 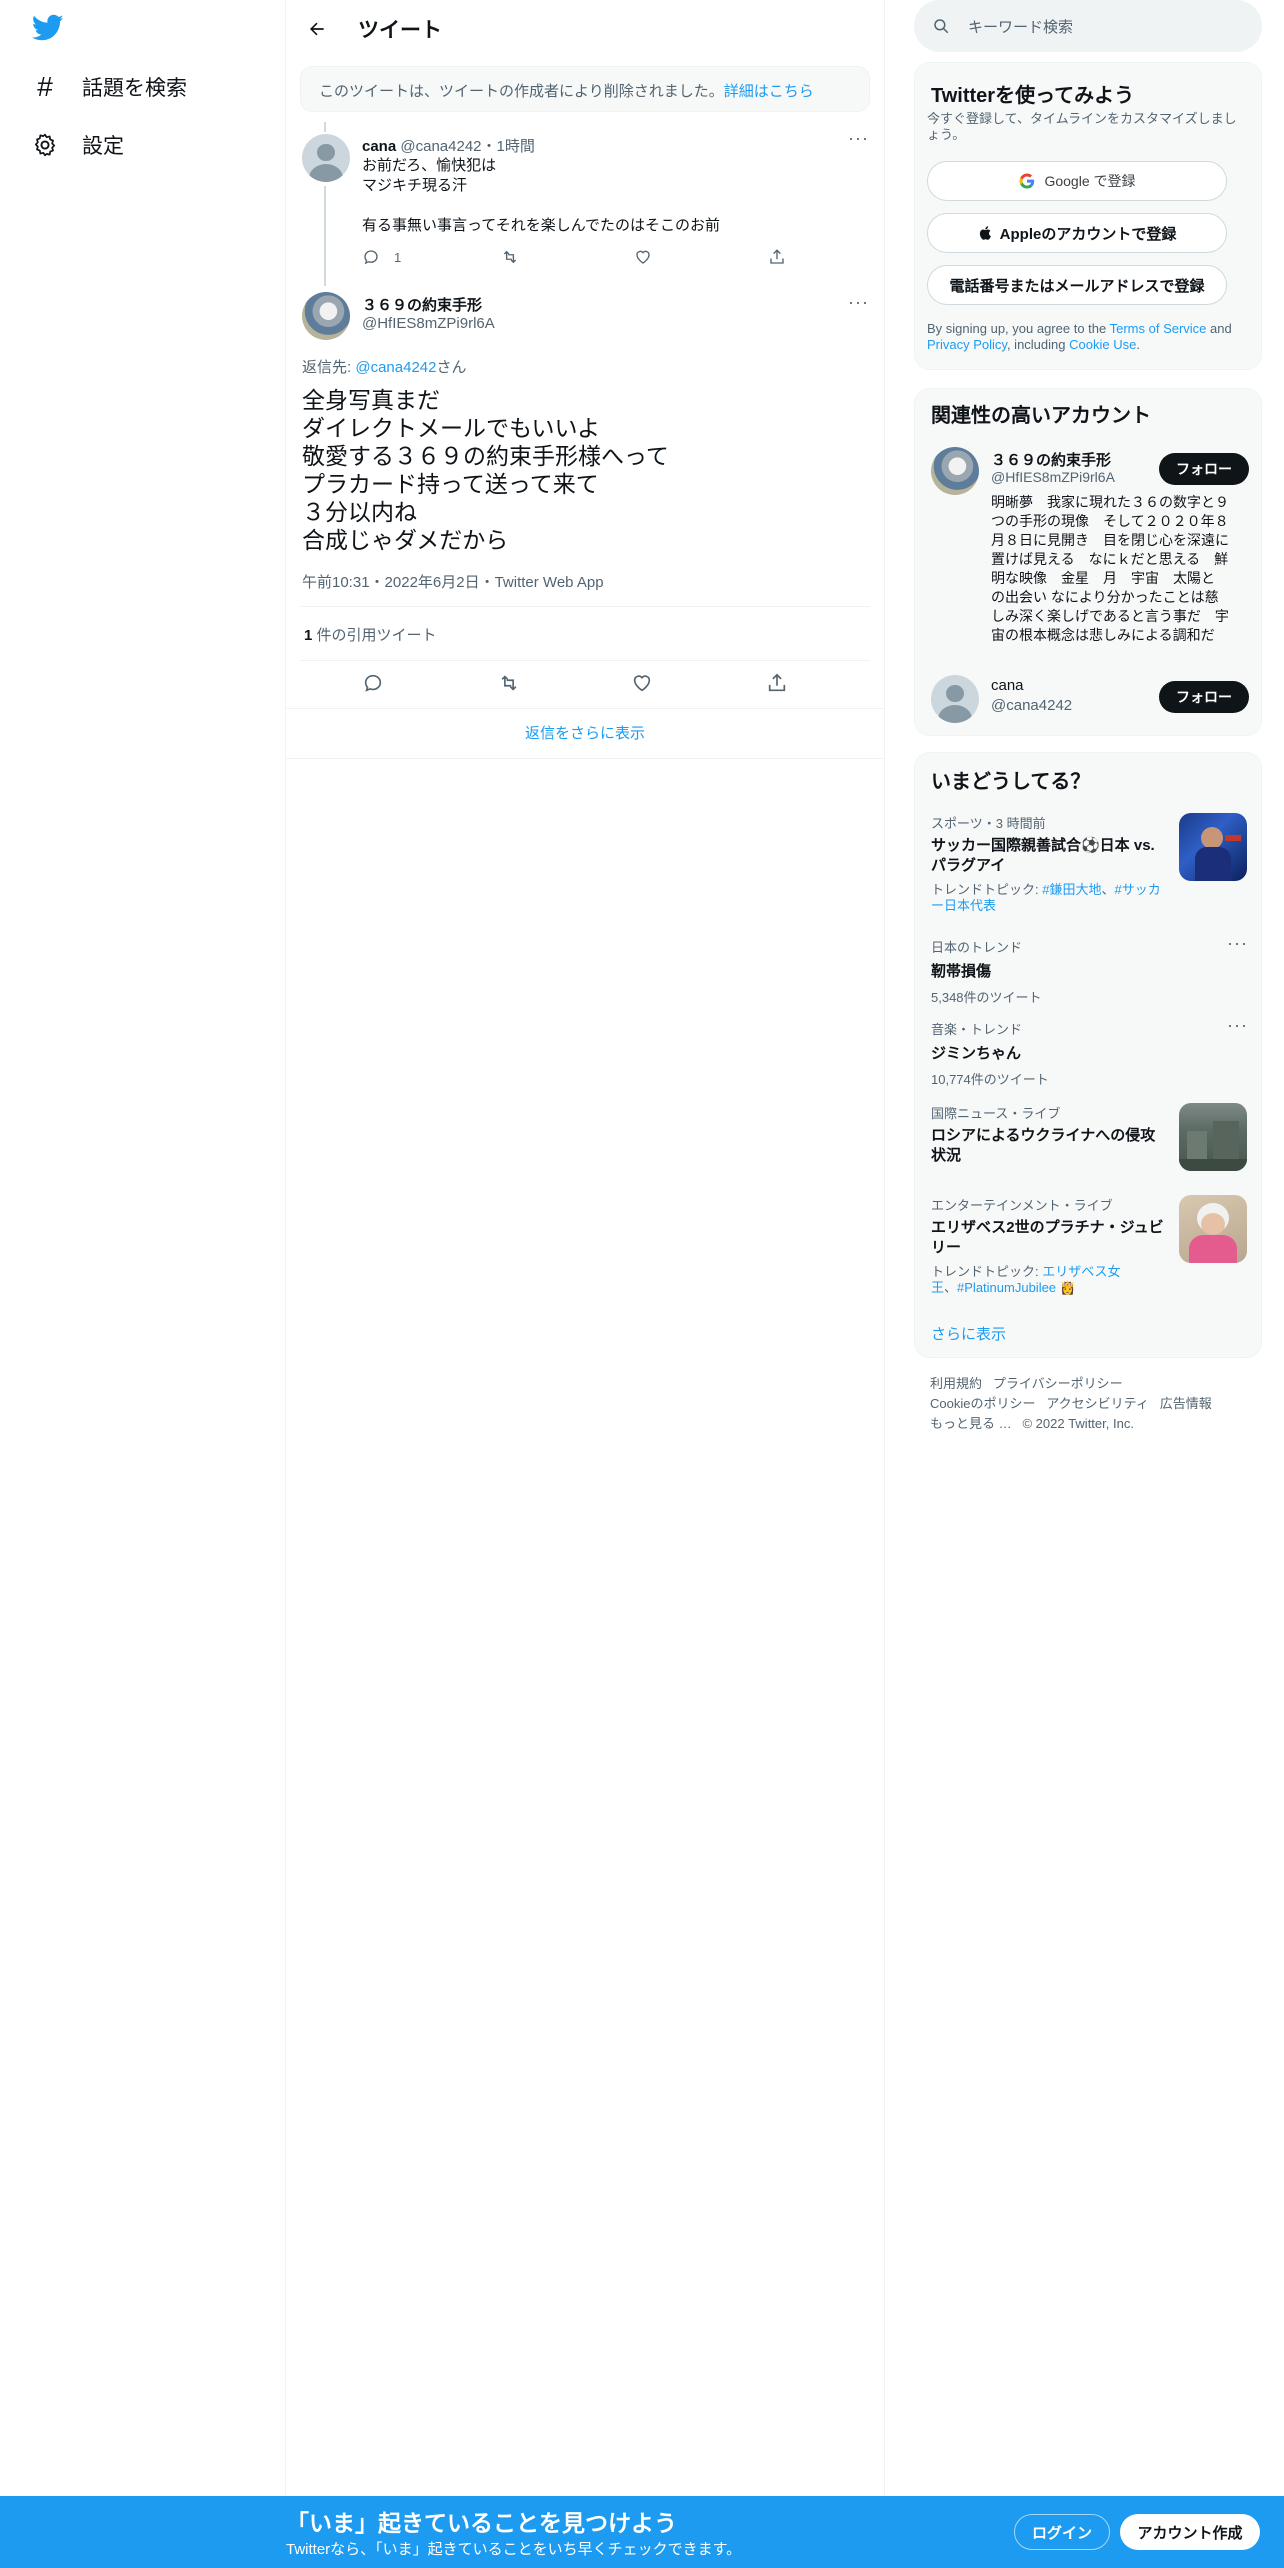 What do you see at coordinates (1049, 898) in the screenshot?
I see `trend-topics: トレンドトピック: #鎌田大地、#サッカー日本代表` at bounding box center [1049, 898].